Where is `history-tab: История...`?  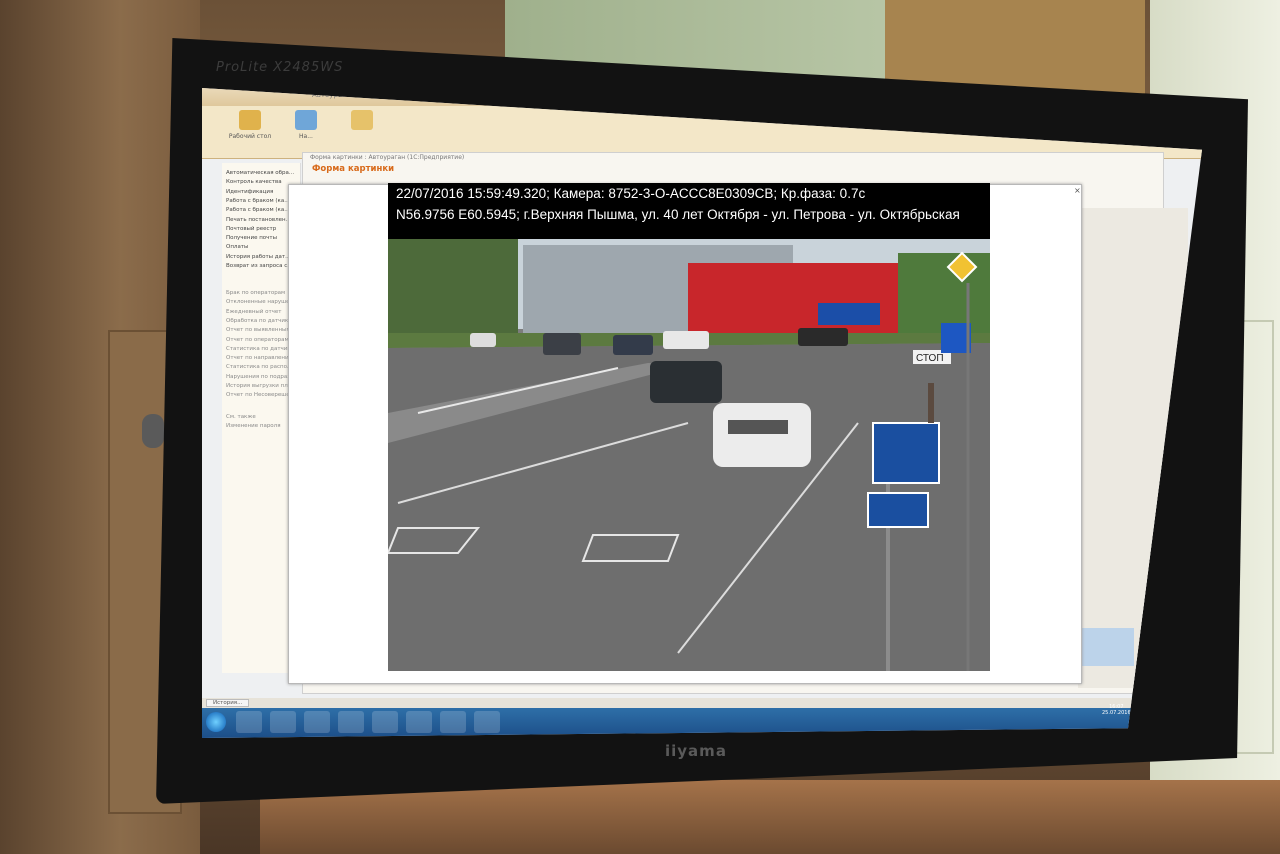
history-tab: История... is located at coordinates (228, 703).